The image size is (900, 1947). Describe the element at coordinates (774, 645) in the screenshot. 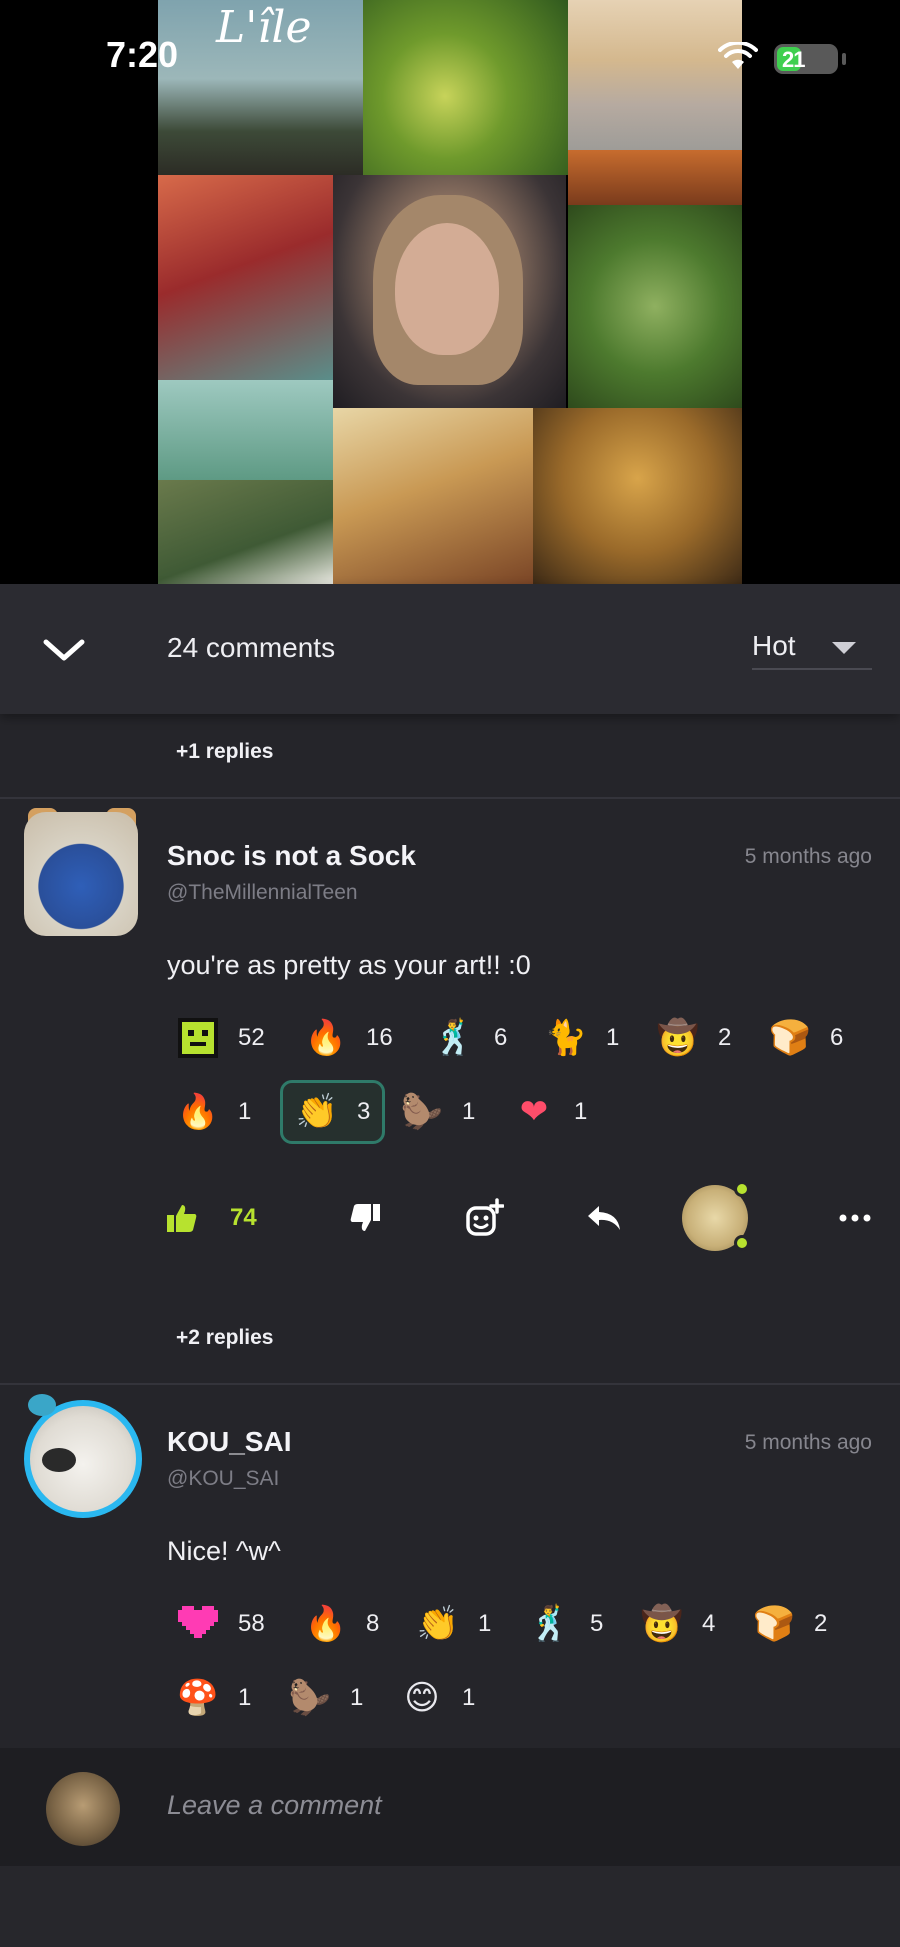

I see `sort-selected-value: Hot` at that location.